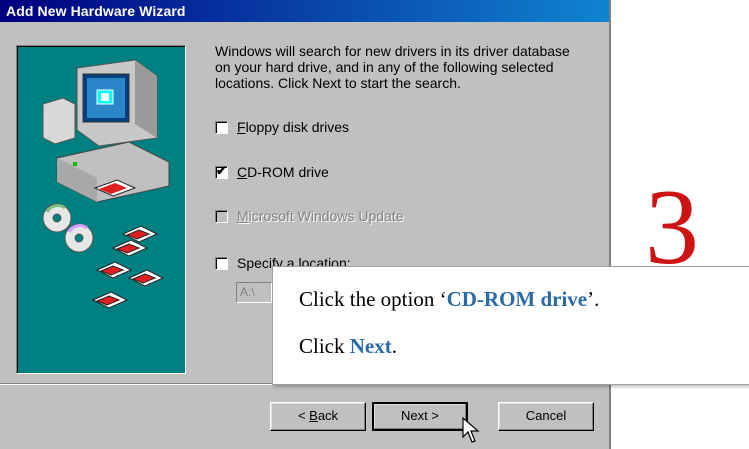 This screenshot has height=449, width=749. I want to click on back-button: < Back, so click(318, 416).